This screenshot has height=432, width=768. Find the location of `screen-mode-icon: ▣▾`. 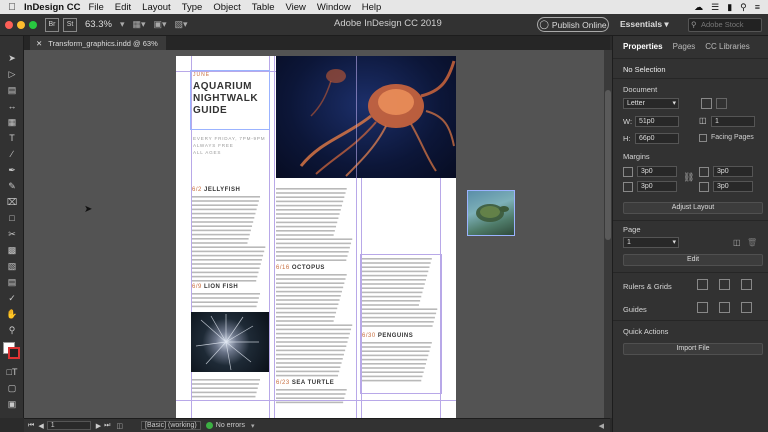

screen-mode-icon: ▣▾ is located at coordinates (160, 24).